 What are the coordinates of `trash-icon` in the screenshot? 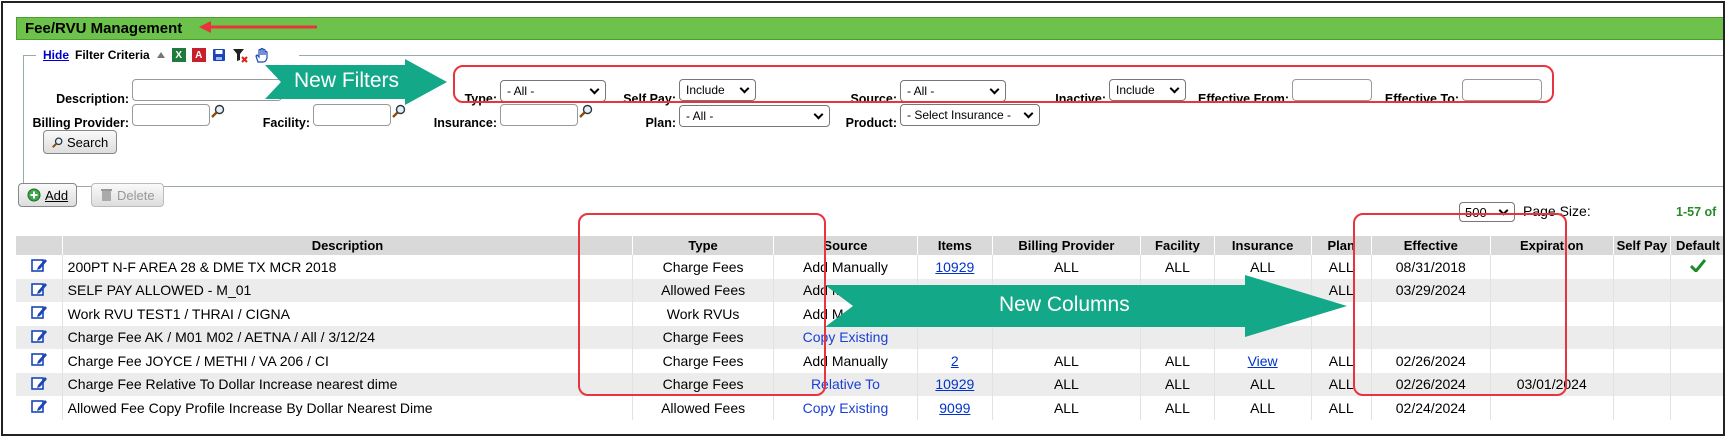 It's located at (106, 195).